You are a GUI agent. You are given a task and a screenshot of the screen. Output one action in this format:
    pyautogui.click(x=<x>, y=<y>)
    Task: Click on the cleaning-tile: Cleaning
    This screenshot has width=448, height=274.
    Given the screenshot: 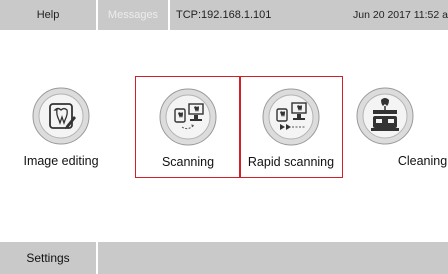 What is the action you would take?
    pyautogui.click(x=401, y=127)
    